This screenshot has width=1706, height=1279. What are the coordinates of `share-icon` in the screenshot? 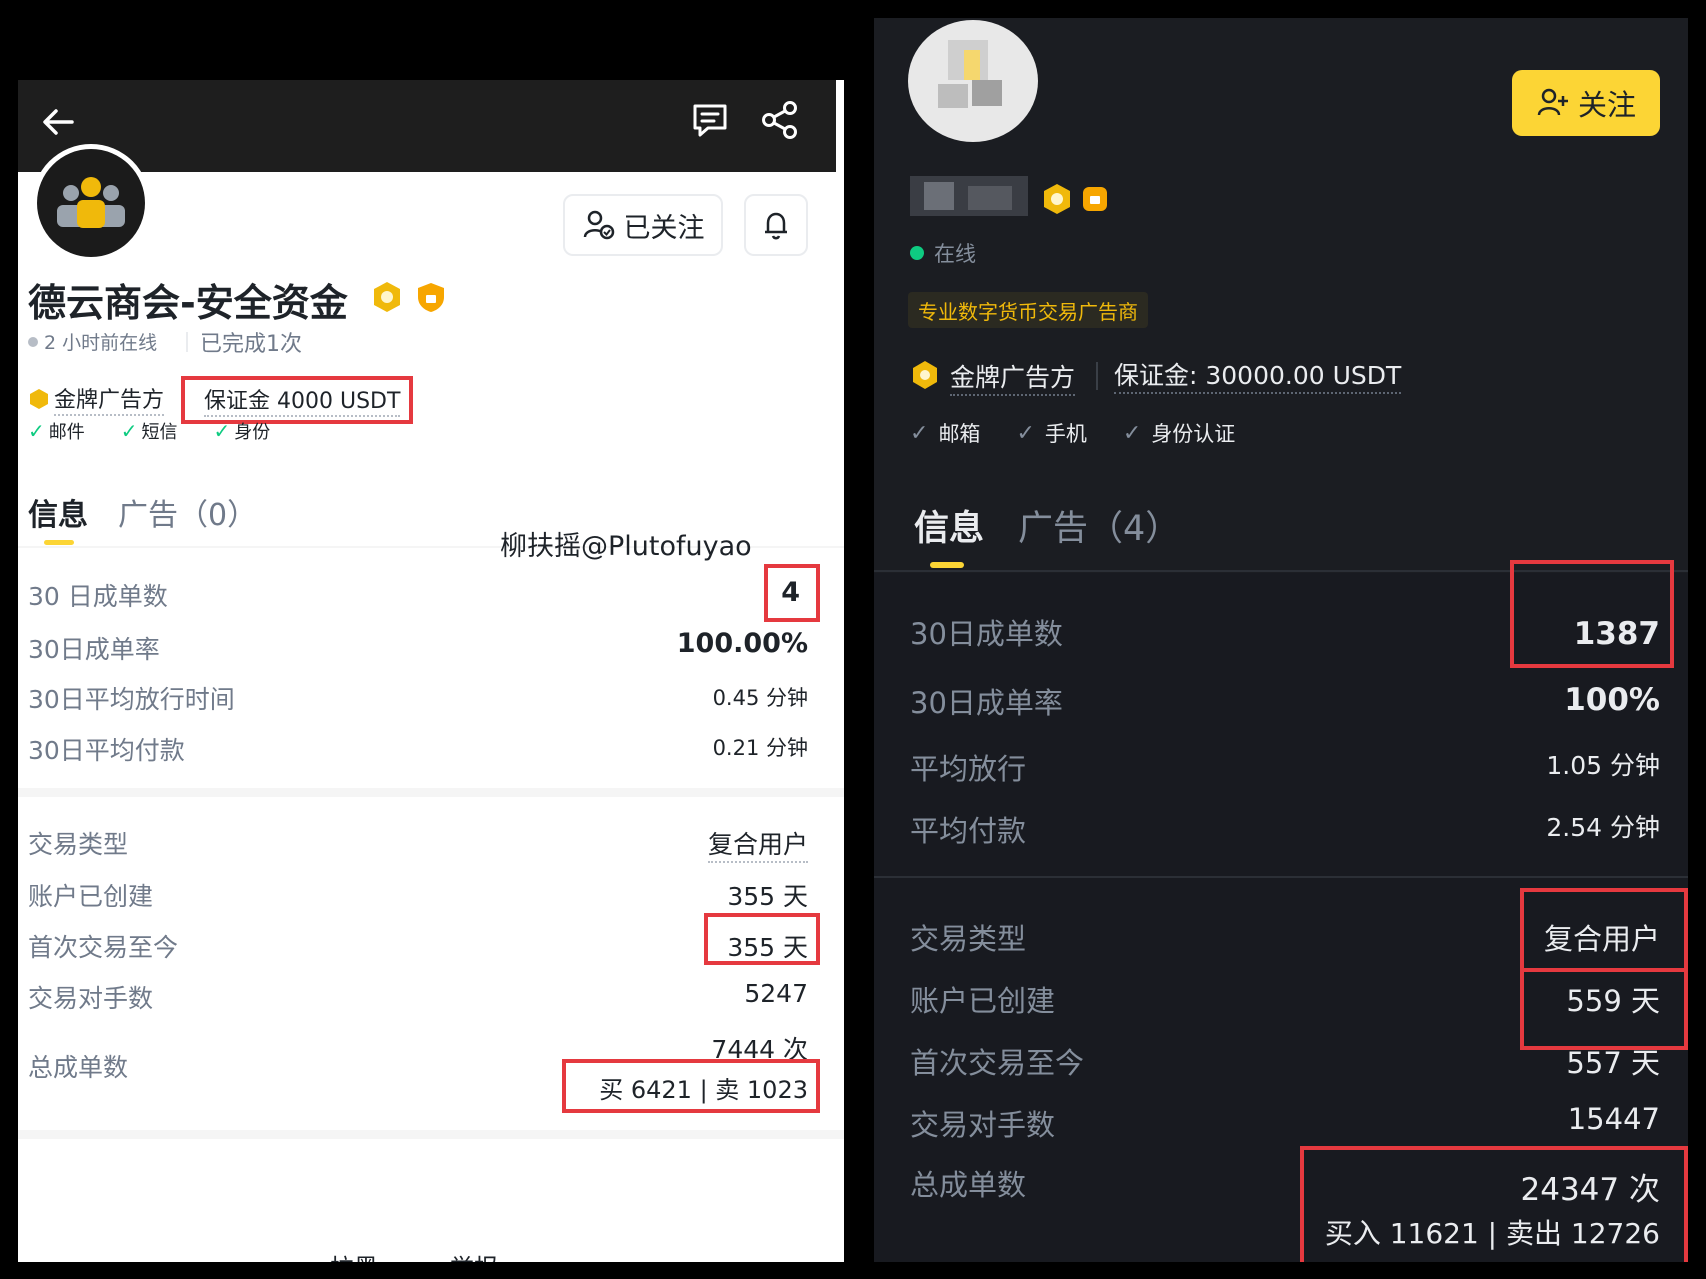 It's located at (780, 120).